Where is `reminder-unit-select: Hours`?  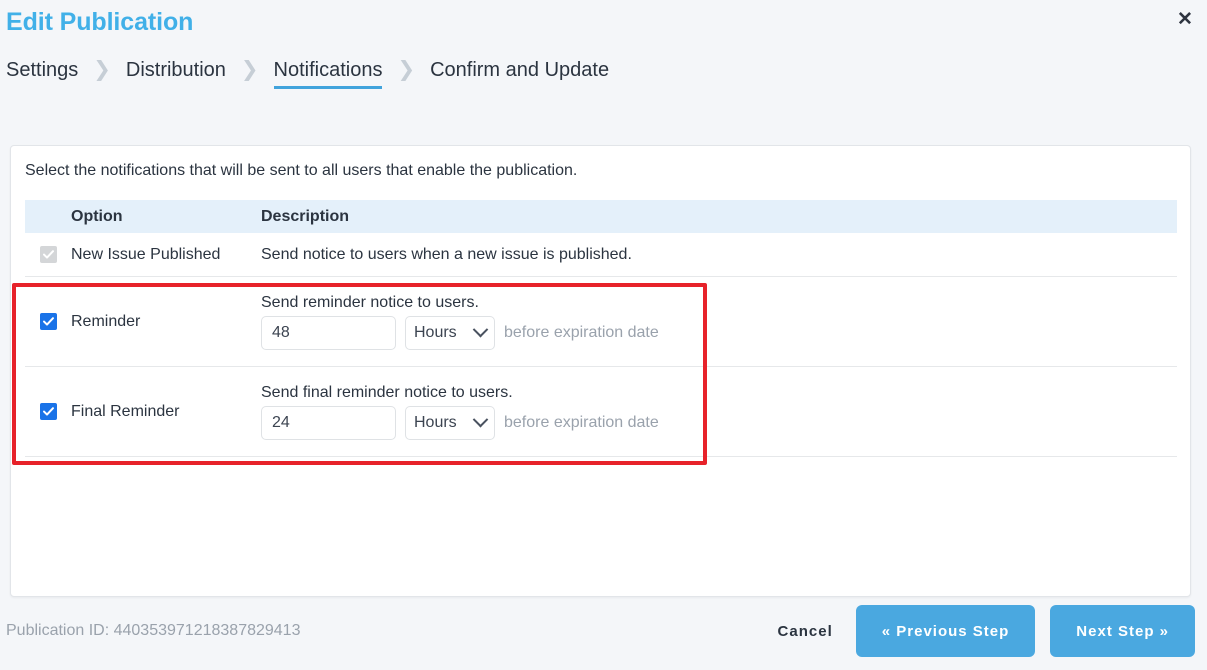 reminder-unit-select: Hours is located at coordinates (450, 332).